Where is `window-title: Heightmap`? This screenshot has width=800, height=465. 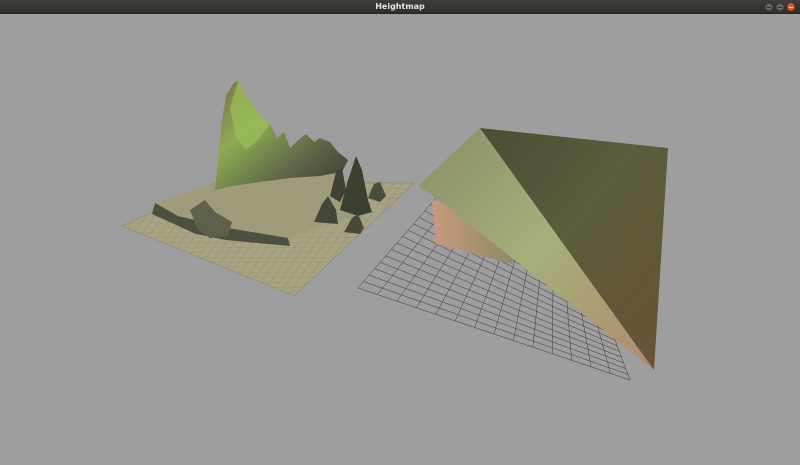 window-title: Heightmap is located at coordinates (400, 6).